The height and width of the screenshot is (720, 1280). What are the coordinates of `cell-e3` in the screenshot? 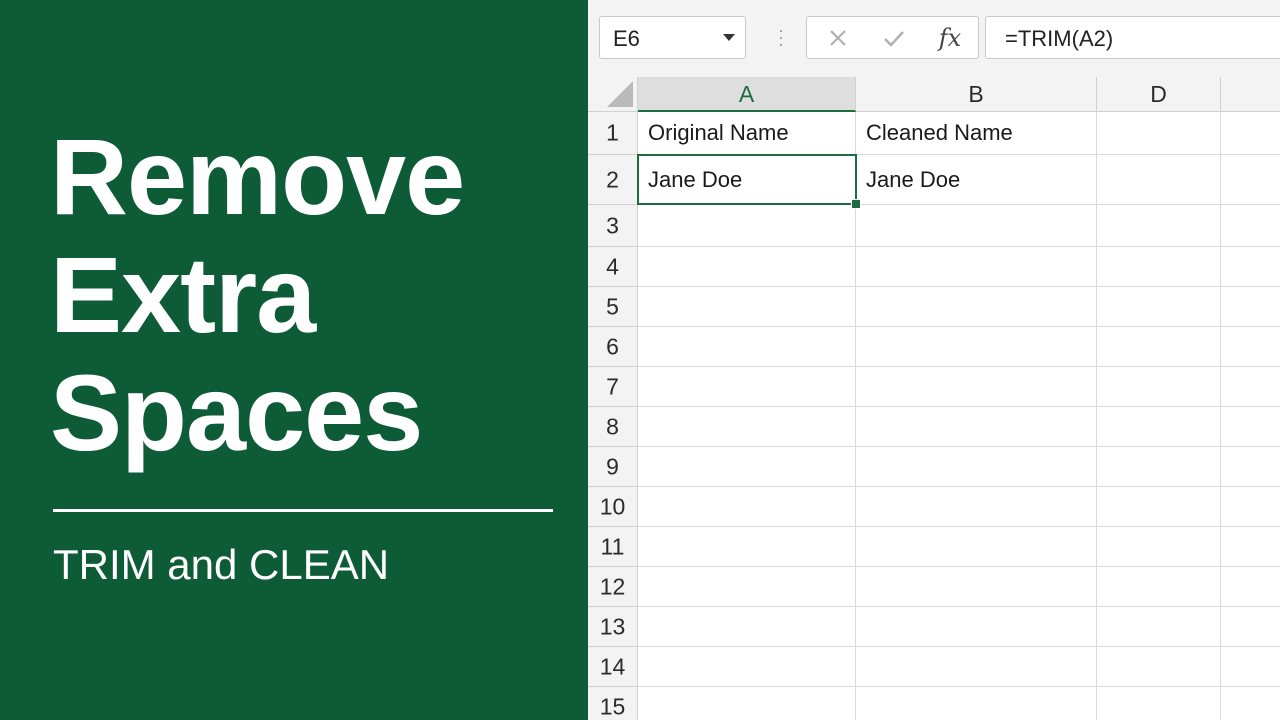 It's located at (1250, 226).